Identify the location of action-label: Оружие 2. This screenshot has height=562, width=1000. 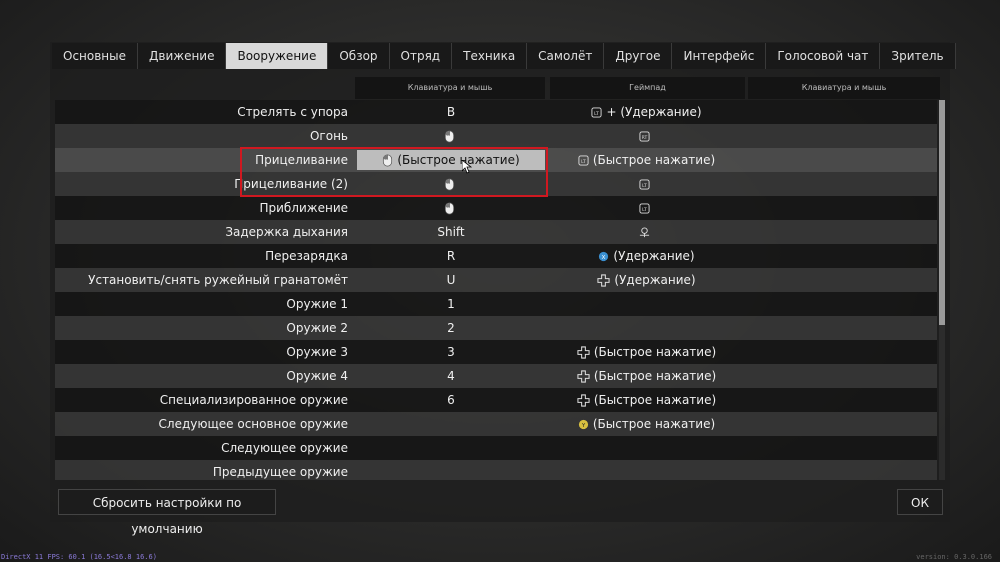
(317, 328).